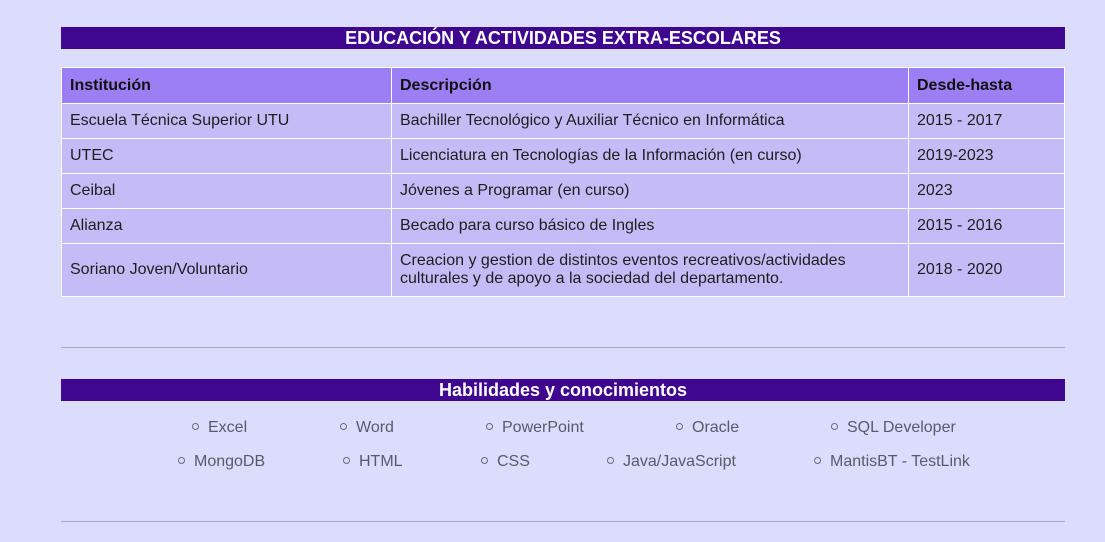  I want to click on skill-item-word: Word, so click(367, 428).